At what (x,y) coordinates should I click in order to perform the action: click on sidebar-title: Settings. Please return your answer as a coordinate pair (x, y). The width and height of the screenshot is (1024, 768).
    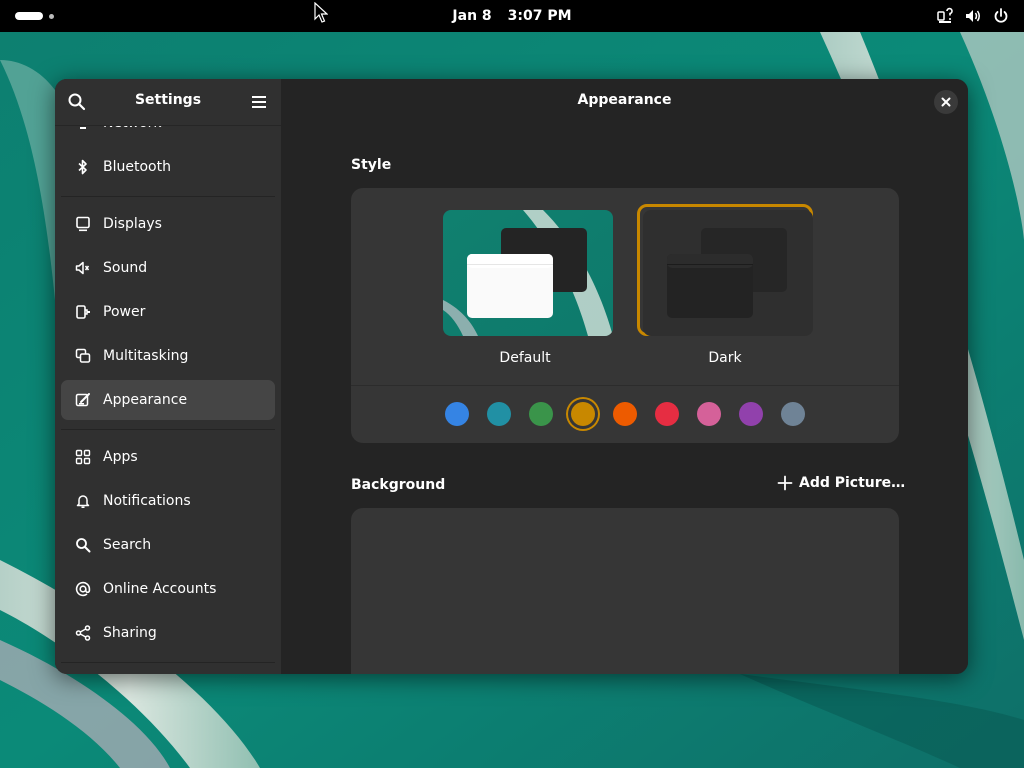
    Looking at the image, I should click on (168, 100).